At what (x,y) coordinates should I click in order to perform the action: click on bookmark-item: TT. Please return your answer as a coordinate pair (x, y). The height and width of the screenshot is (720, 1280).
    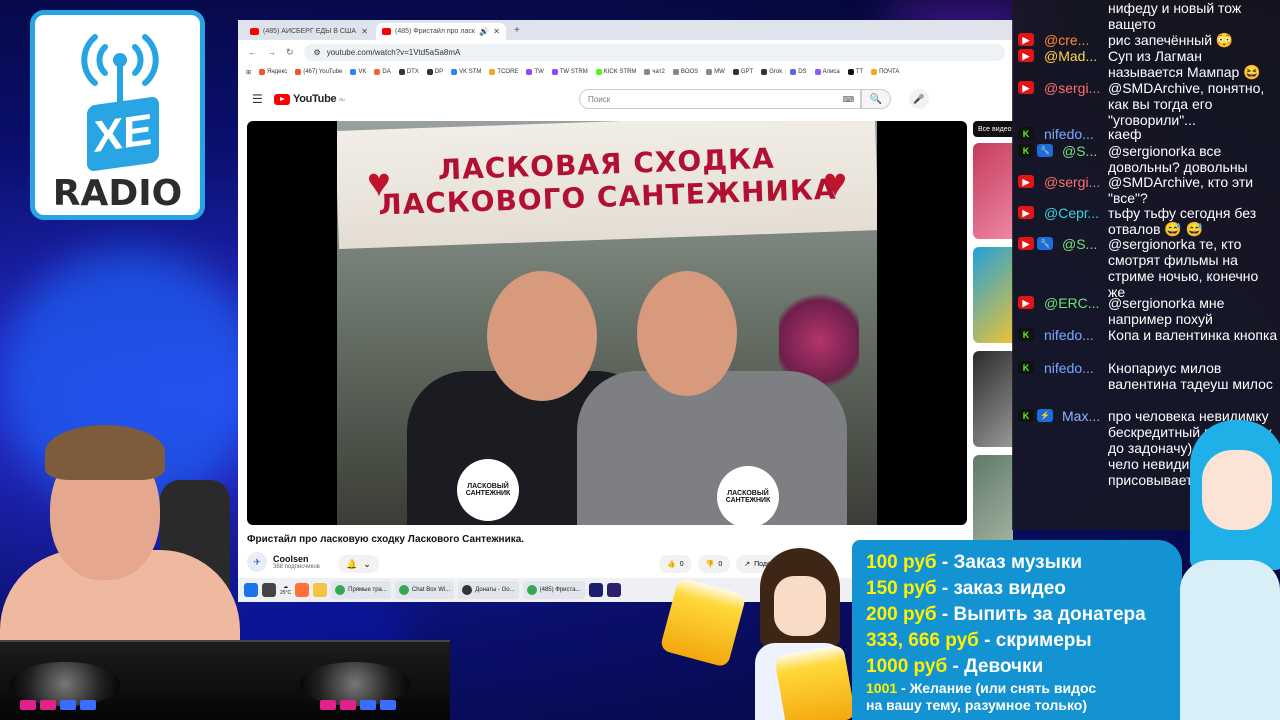
    Looking at the image, I should click on (855, 72).